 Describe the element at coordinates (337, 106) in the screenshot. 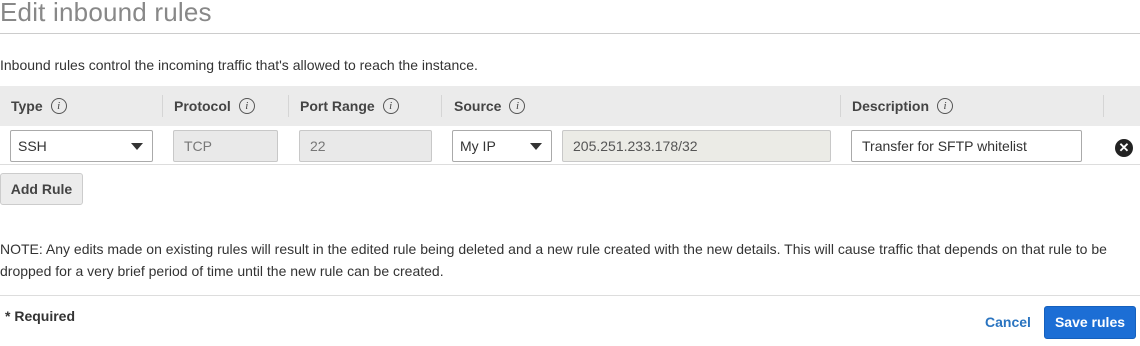

I see `header-port-range-label: Port Range` at that location.